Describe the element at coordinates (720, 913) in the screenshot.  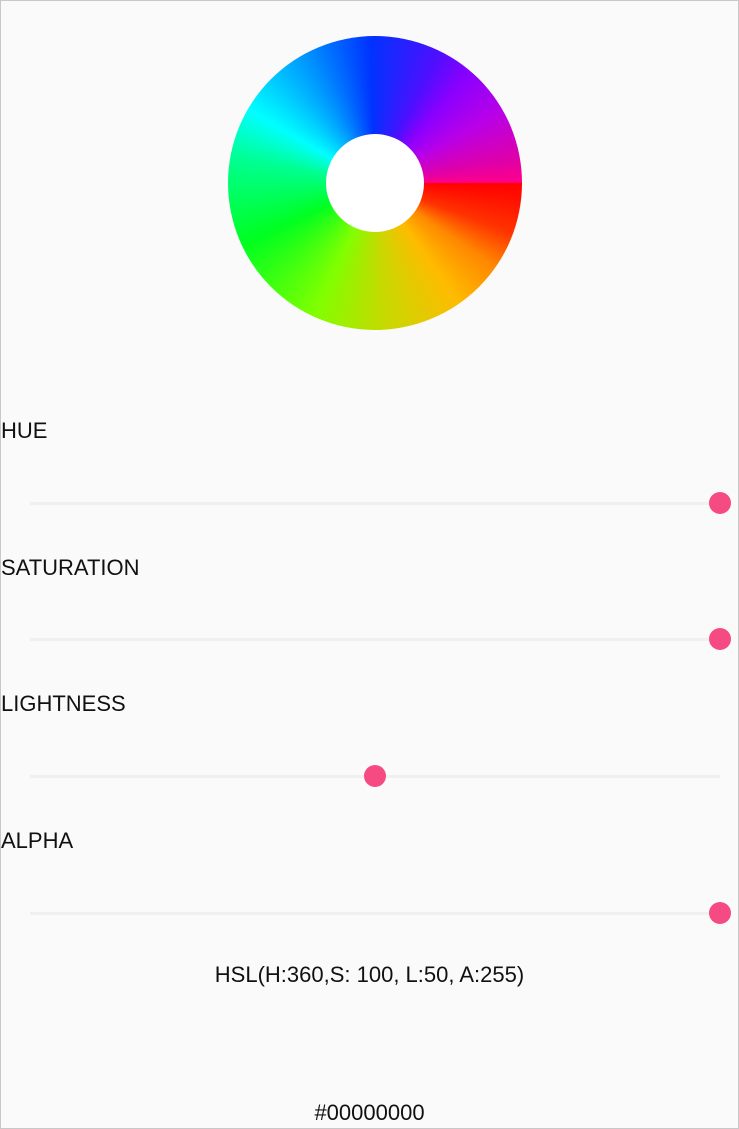
I see `alpha-slider-thumb` at that location.